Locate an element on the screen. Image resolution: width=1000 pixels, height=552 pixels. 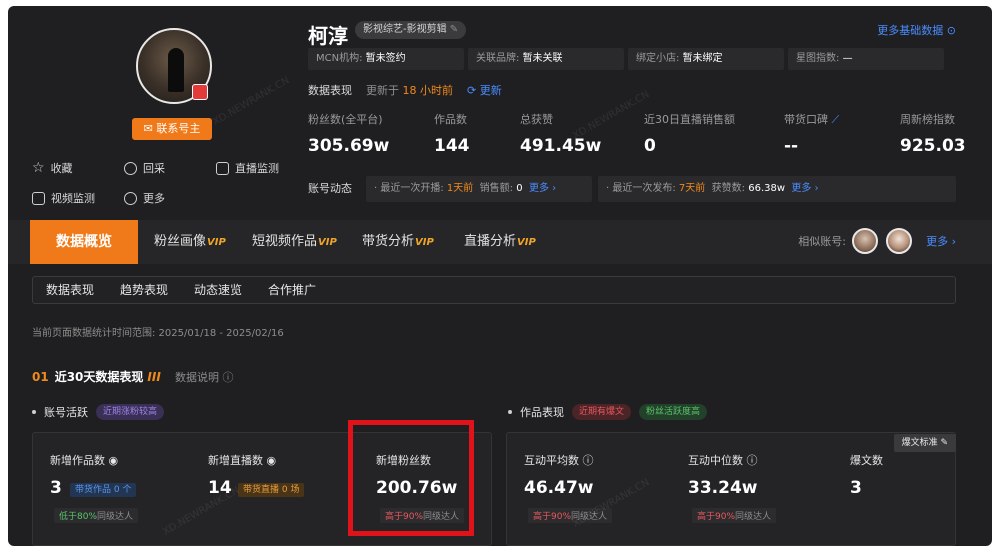
metric-tag: 带货直播 0 场 is located at coordinates (271, 490).